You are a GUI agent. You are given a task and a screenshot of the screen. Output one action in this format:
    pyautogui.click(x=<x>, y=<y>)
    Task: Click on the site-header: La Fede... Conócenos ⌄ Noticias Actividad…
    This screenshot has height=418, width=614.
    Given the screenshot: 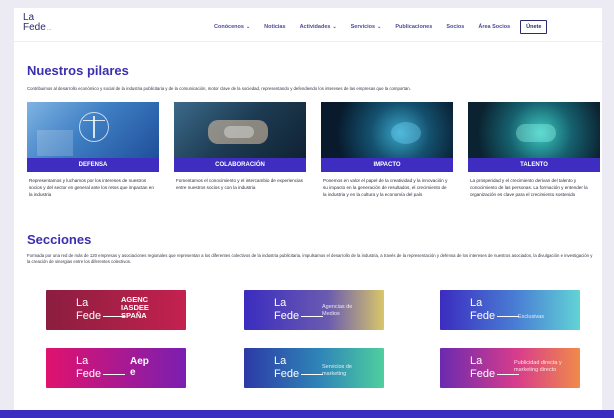 What is the action you would take?
    pyautogui.click(x=308, y=25)
    